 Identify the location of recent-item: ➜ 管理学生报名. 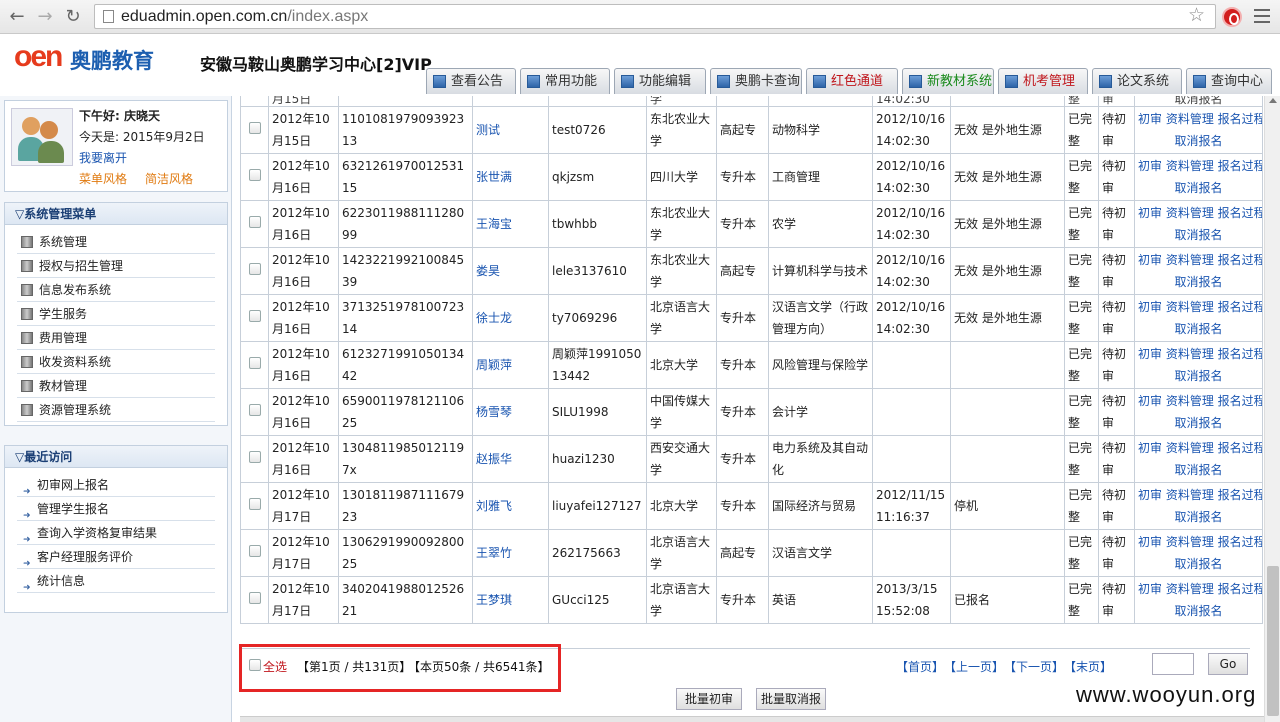
(116, 509).